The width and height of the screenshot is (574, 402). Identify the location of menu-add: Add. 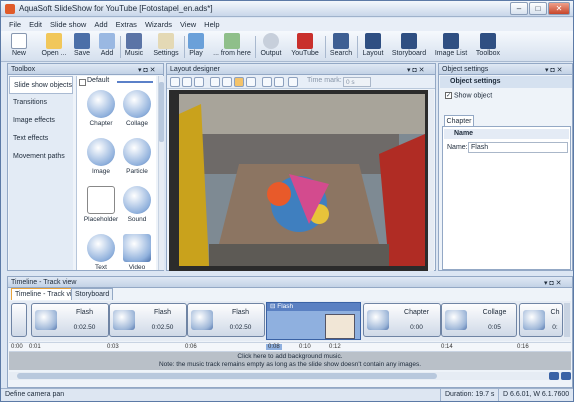
(100, 24).